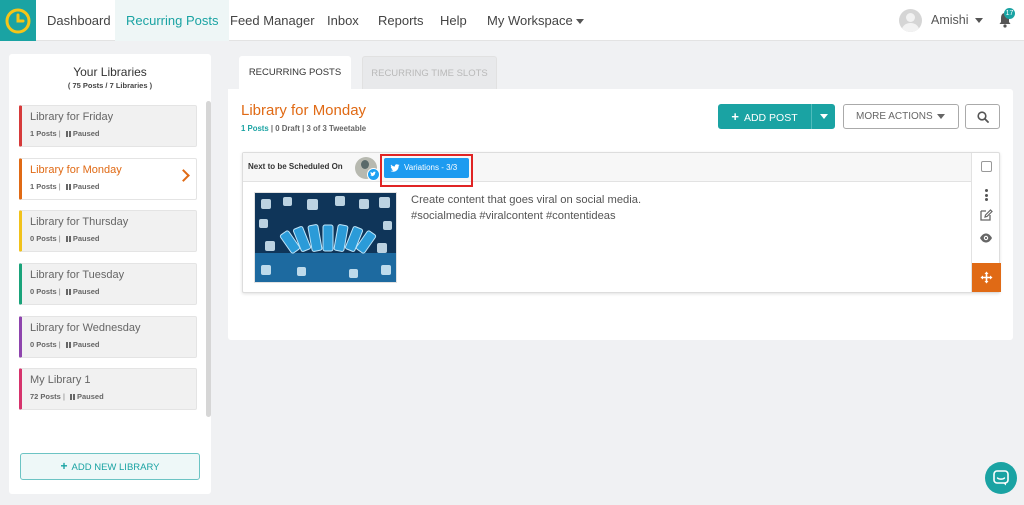 This screenshot has width=1024, height=505. What do you see at coordinates (72, 117) in the screenshot?
I see `library-name: Library for Friday` at bounding box center [72, 117].